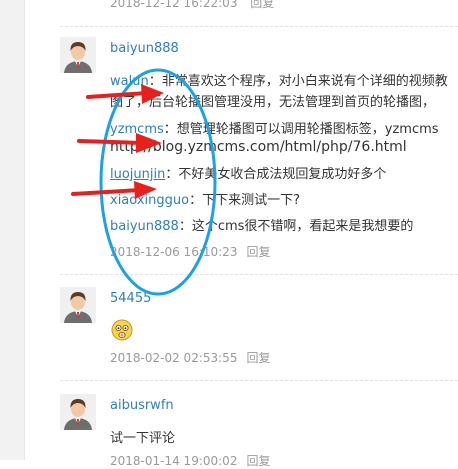 This screenshot has height=469, width=458. I want to click on comment-meta: 2018-02-02 02:53:55 回复, so click(190, 357).